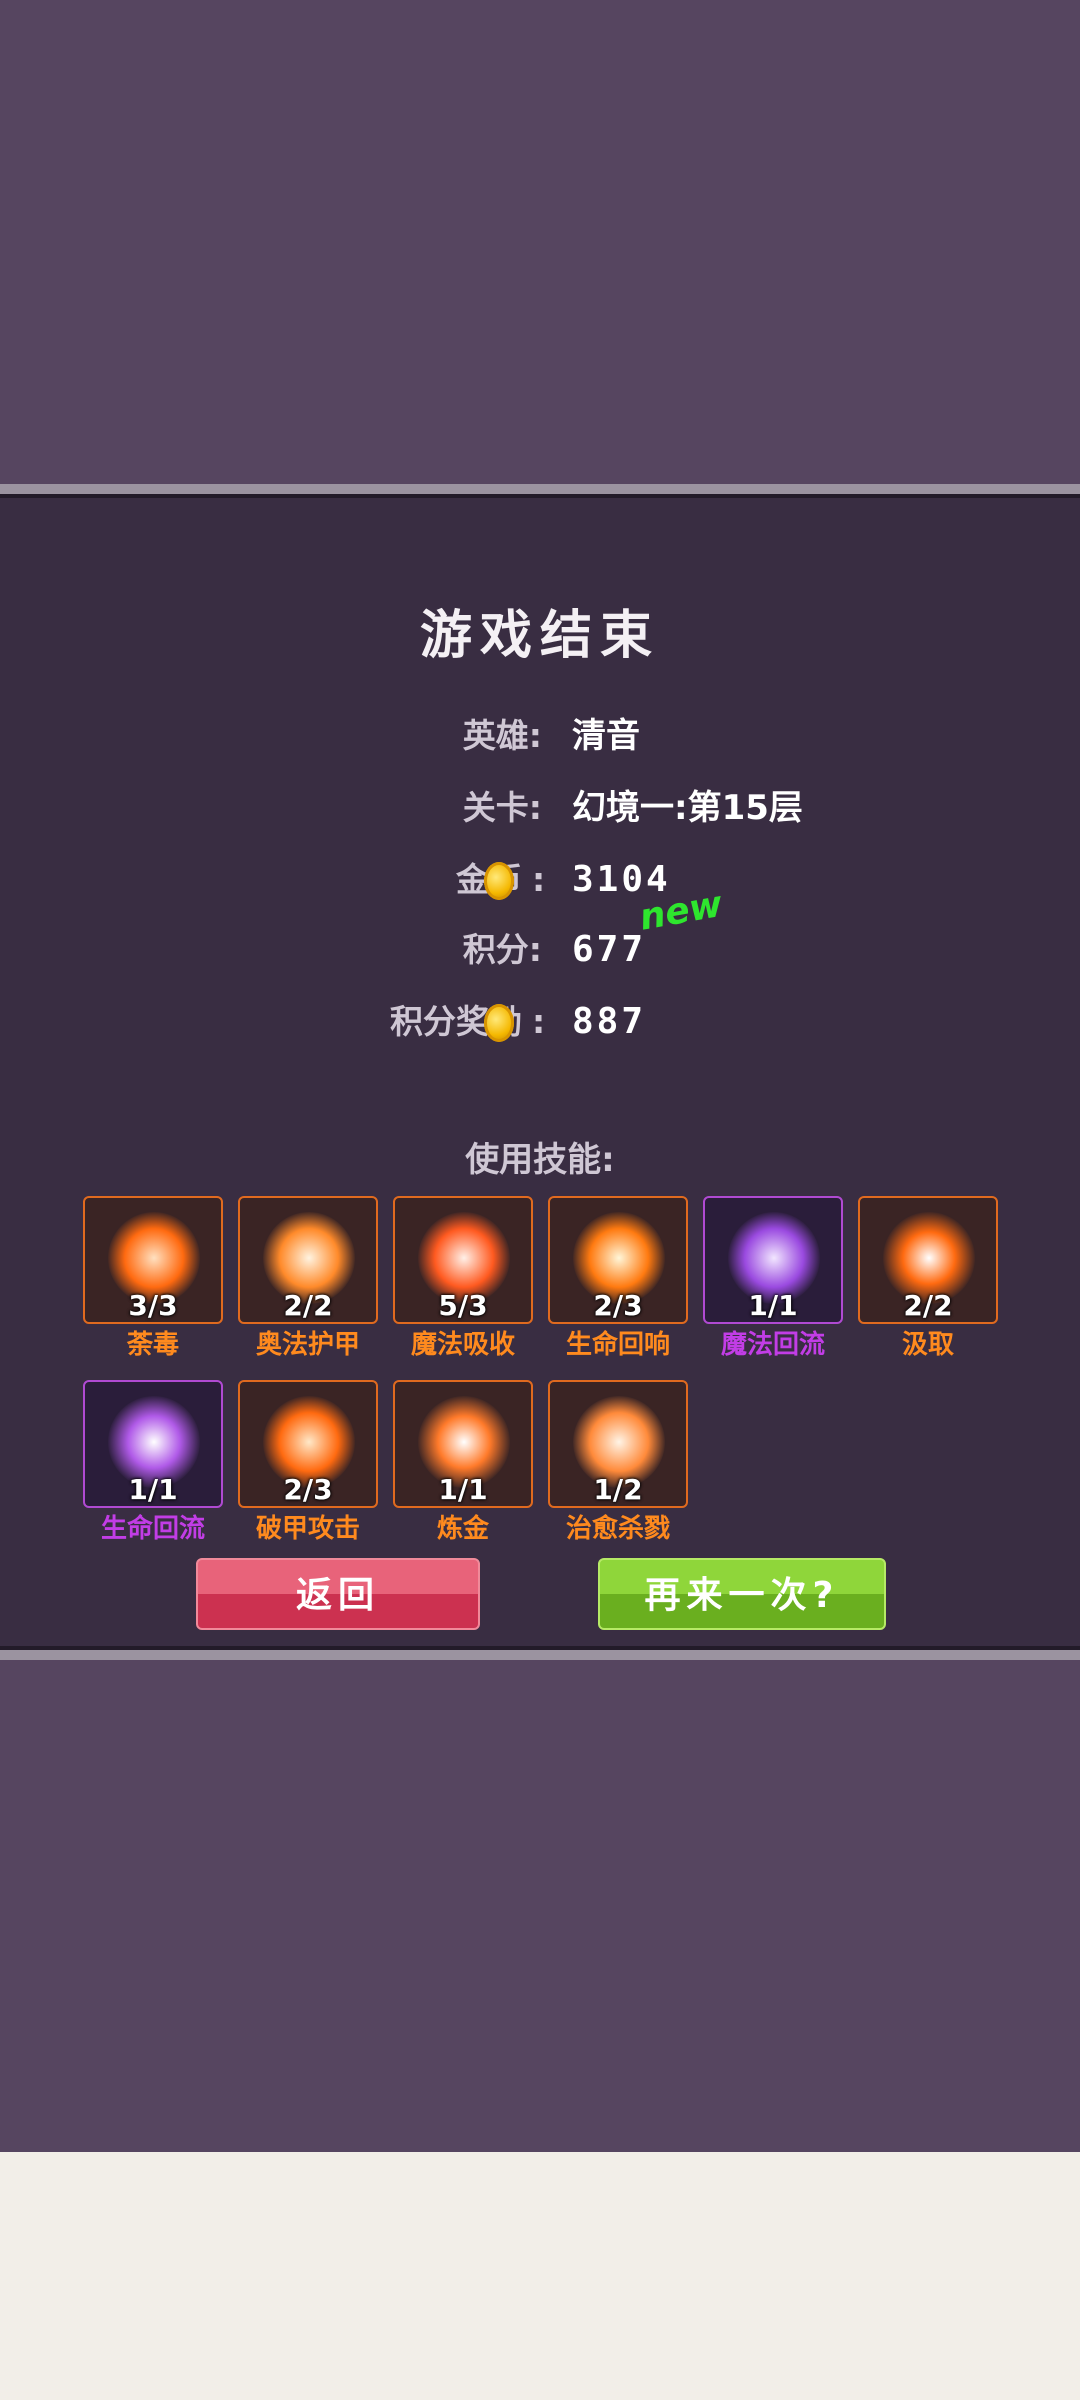 The height and width of the screenshot is (2400, 1080). What do you see at coordinates (687, 808) in the screenshot?
I see `stage-value: 幻境一:第15层` at bounding box center [687, 808].